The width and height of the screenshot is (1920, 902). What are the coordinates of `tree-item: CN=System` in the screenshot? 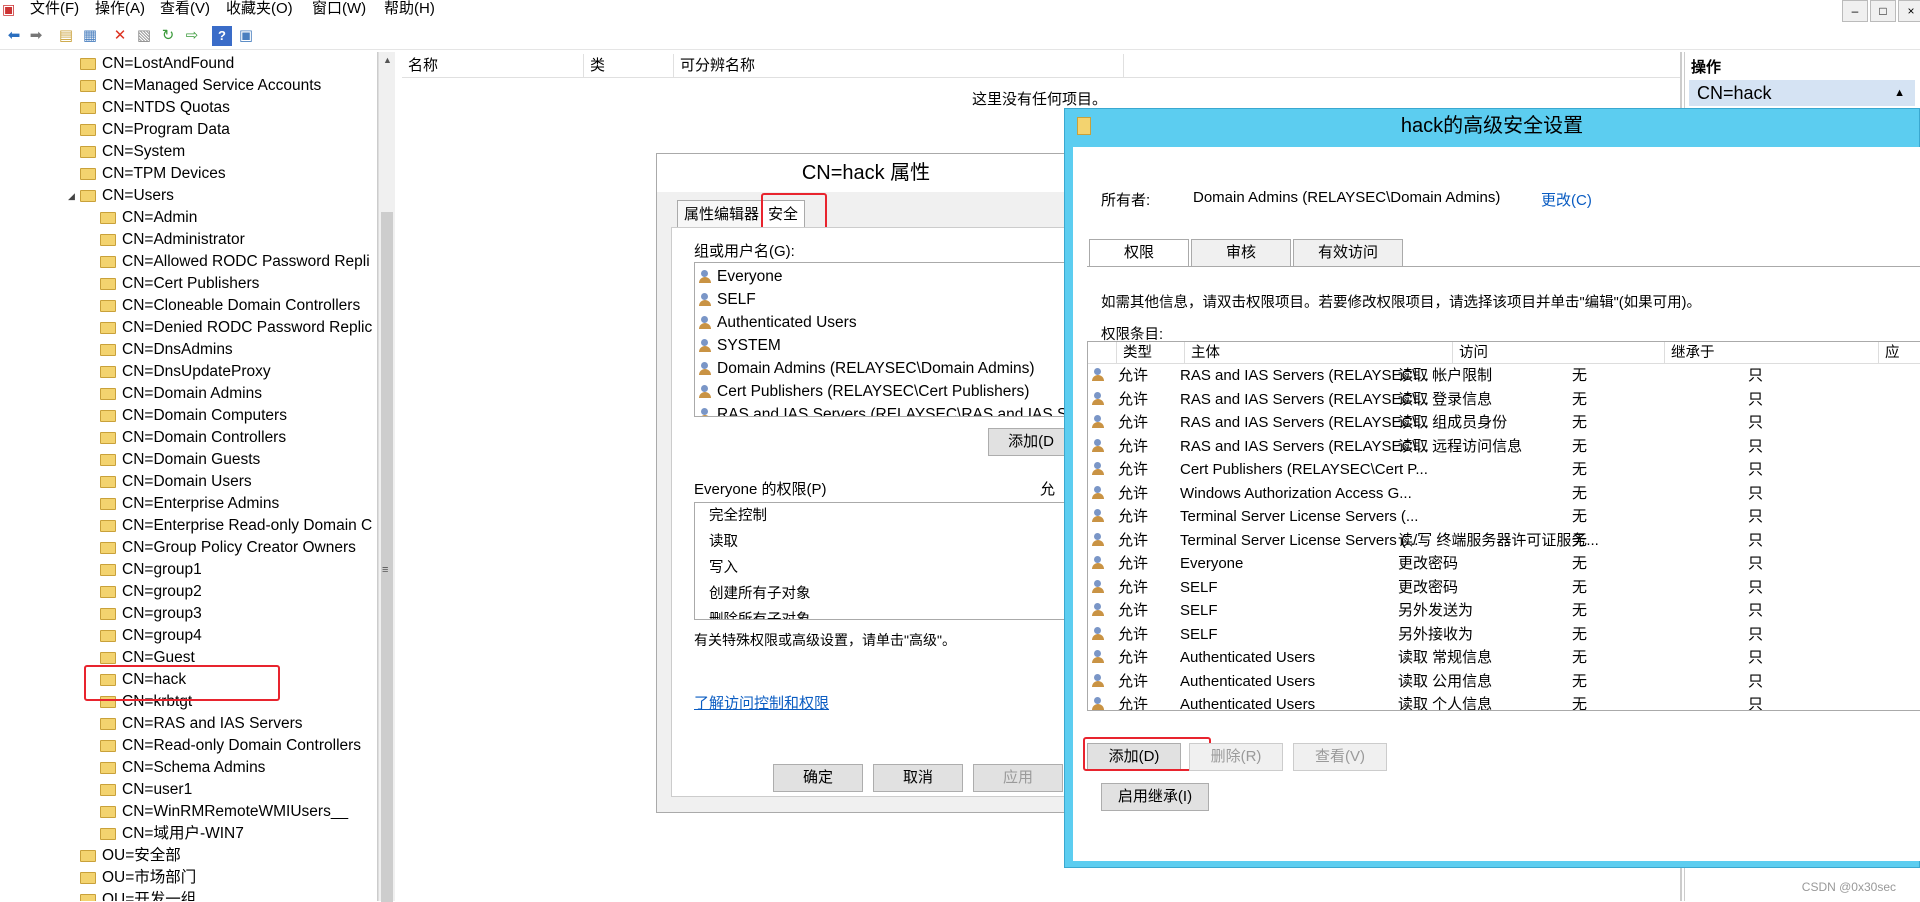 It's located at (132, 152).